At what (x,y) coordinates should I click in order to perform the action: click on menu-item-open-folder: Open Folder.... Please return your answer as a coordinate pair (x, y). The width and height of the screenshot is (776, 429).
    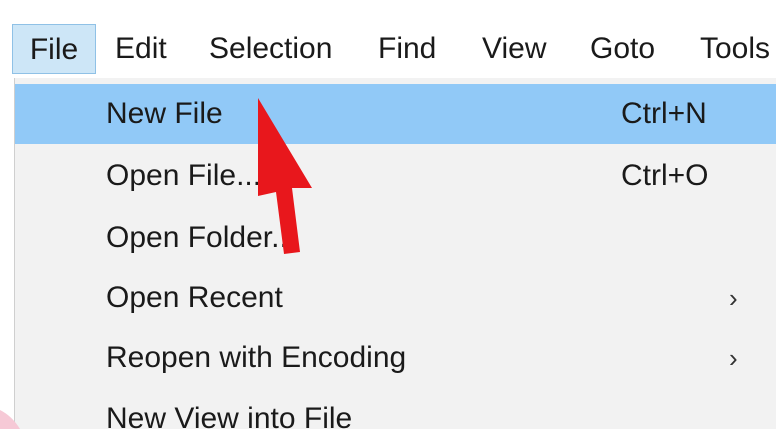
    Looking at the image, I should click on (395, 238).